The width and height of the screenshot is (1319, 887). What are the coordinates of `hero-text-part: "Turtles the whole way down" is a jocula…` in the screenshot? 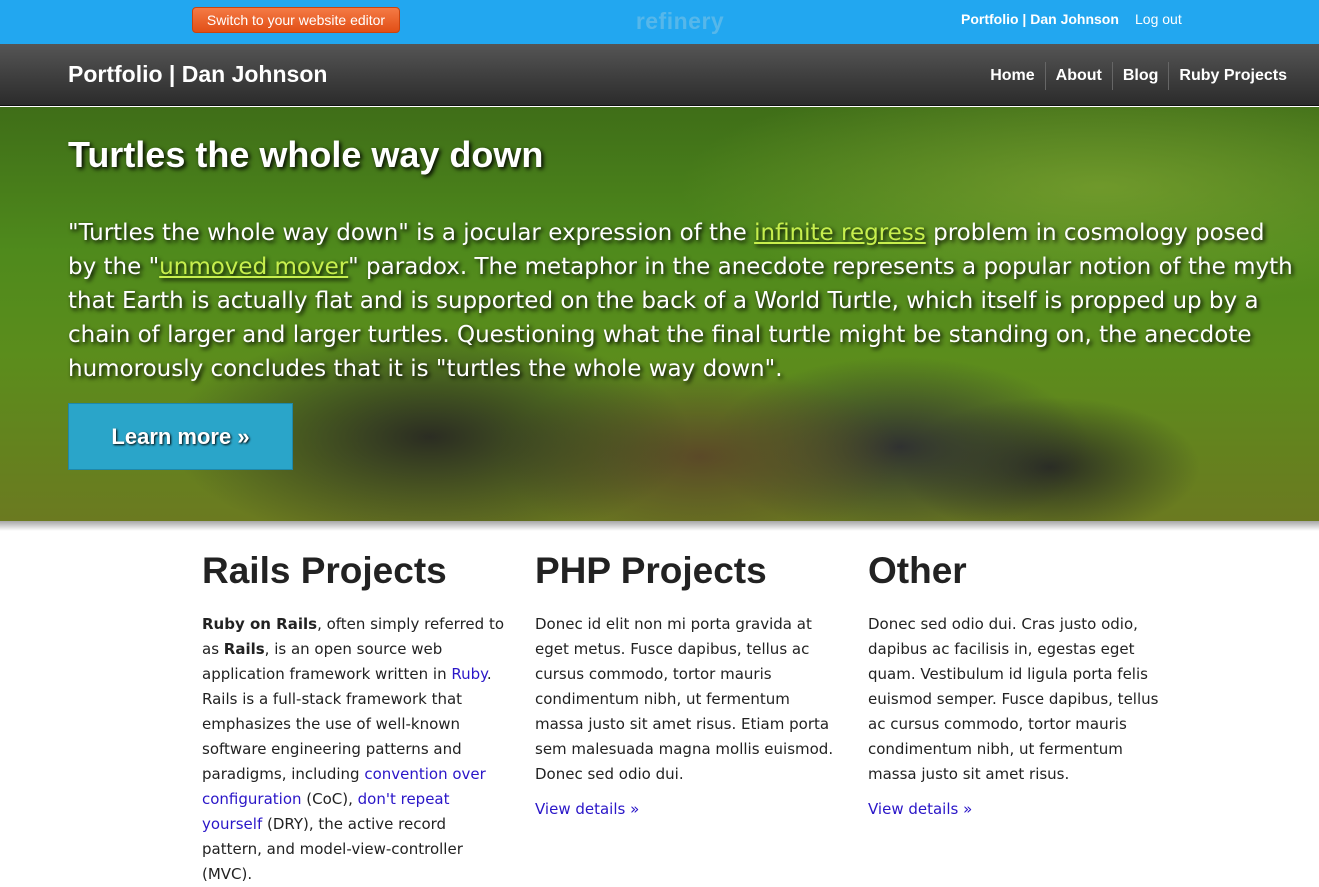 It's located at (411, 233).